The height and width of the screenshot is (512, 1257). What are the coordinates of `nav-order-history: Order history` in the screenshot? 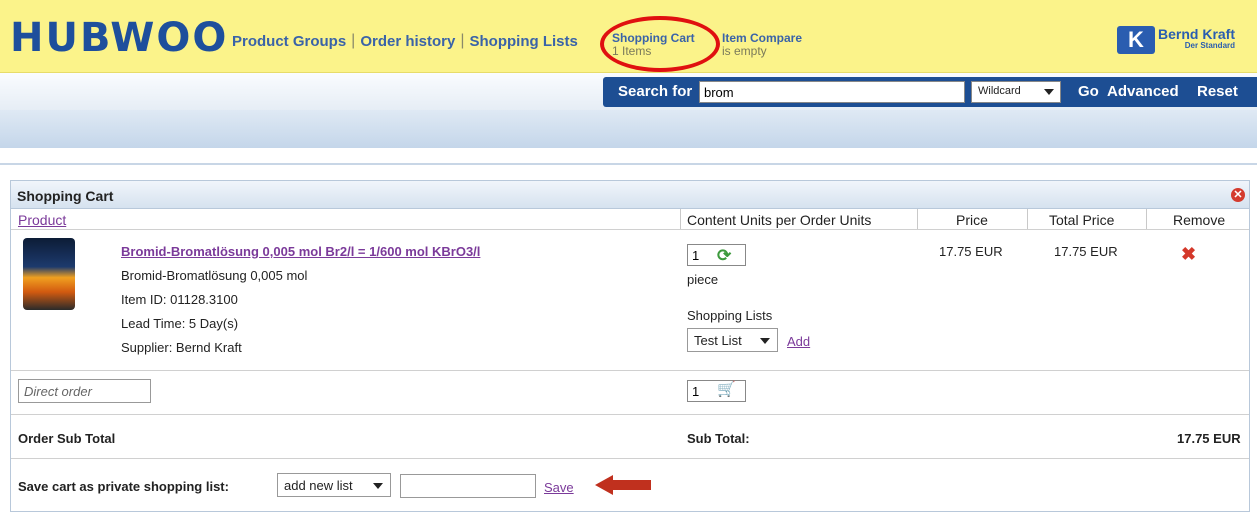 It's located at (407, 41).